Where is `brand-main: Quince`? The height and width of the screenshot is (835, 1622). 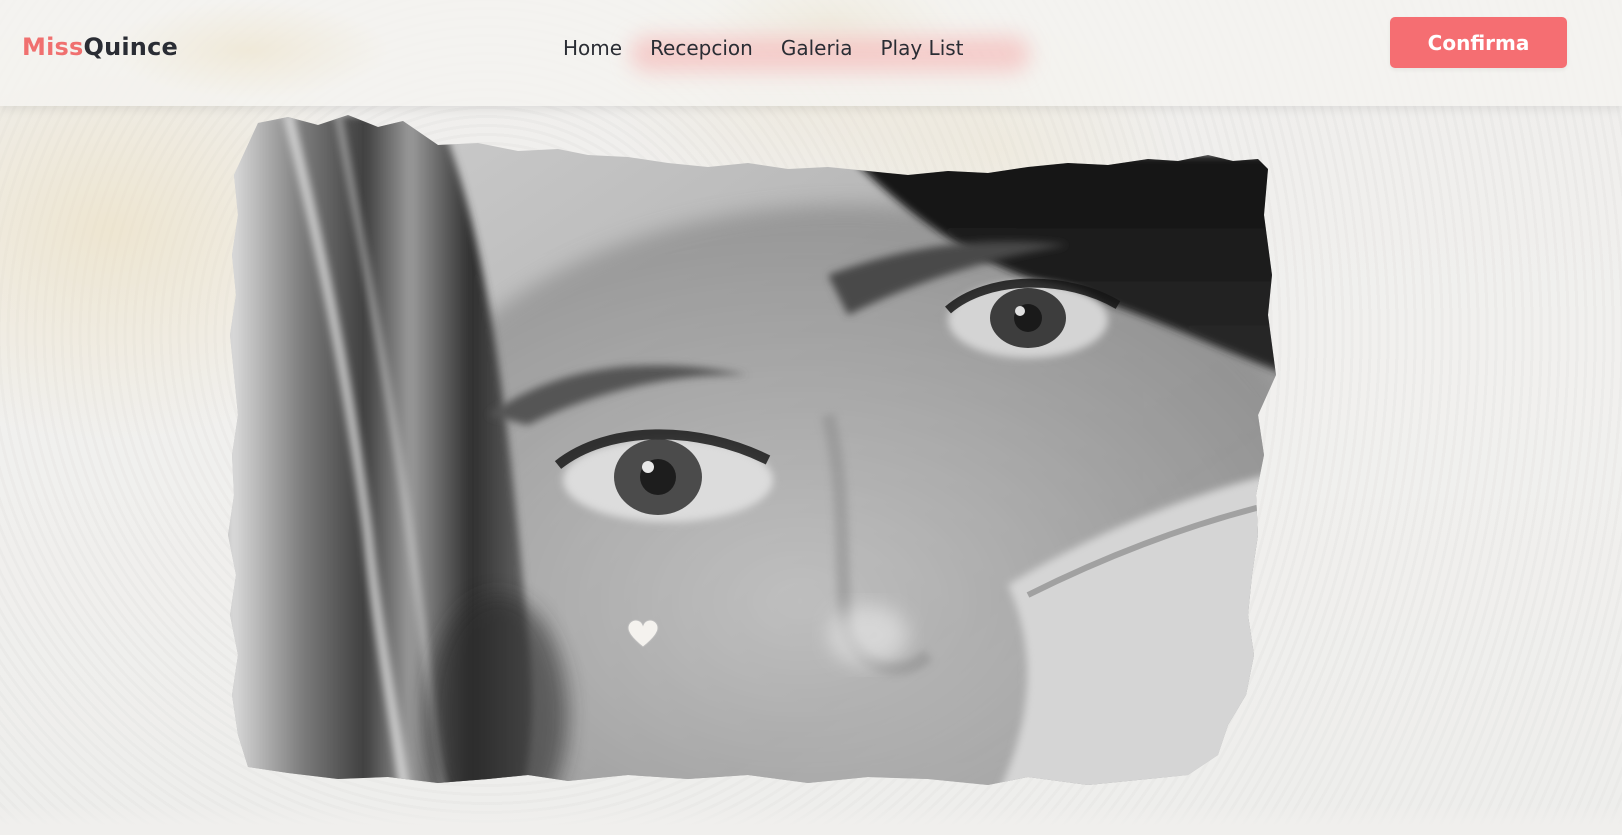
brand-main: Quince is located at coordinates (130, 47).